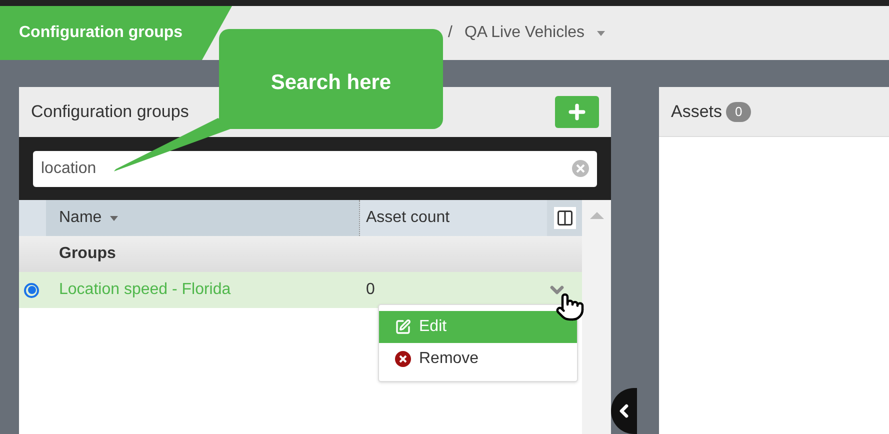  Describe the element at coordinates (31, 290) in the screenshot. I see `radio-button` at that location.